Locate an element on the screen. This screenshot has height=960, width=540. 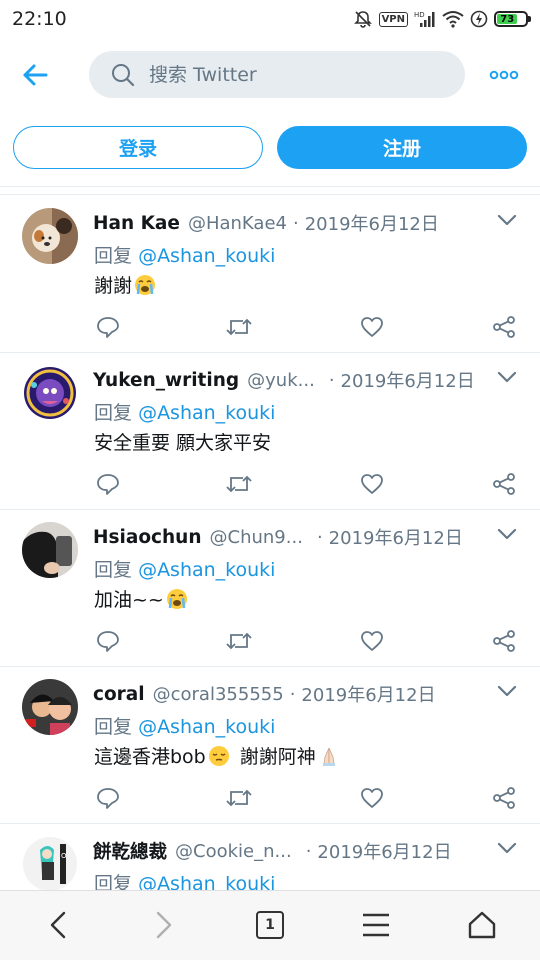
browser-tabs-button: 1 is located at coordinates (270, 925).